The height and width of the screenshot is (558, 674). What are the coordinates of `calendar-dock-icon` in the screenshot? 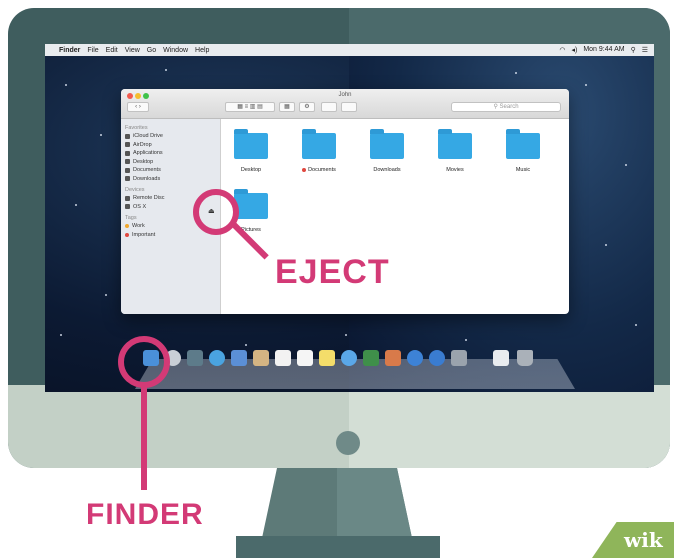 It's located at (283, 358).